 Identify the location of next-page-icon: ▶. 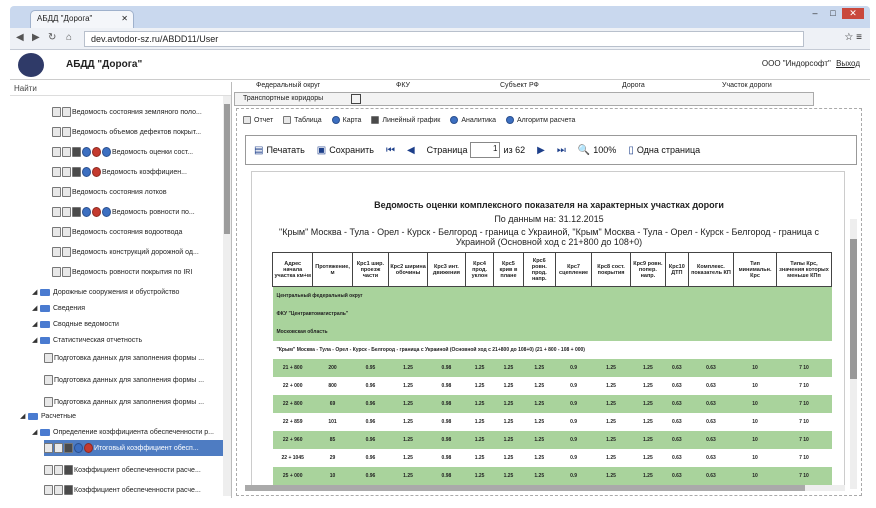
(541, 150).